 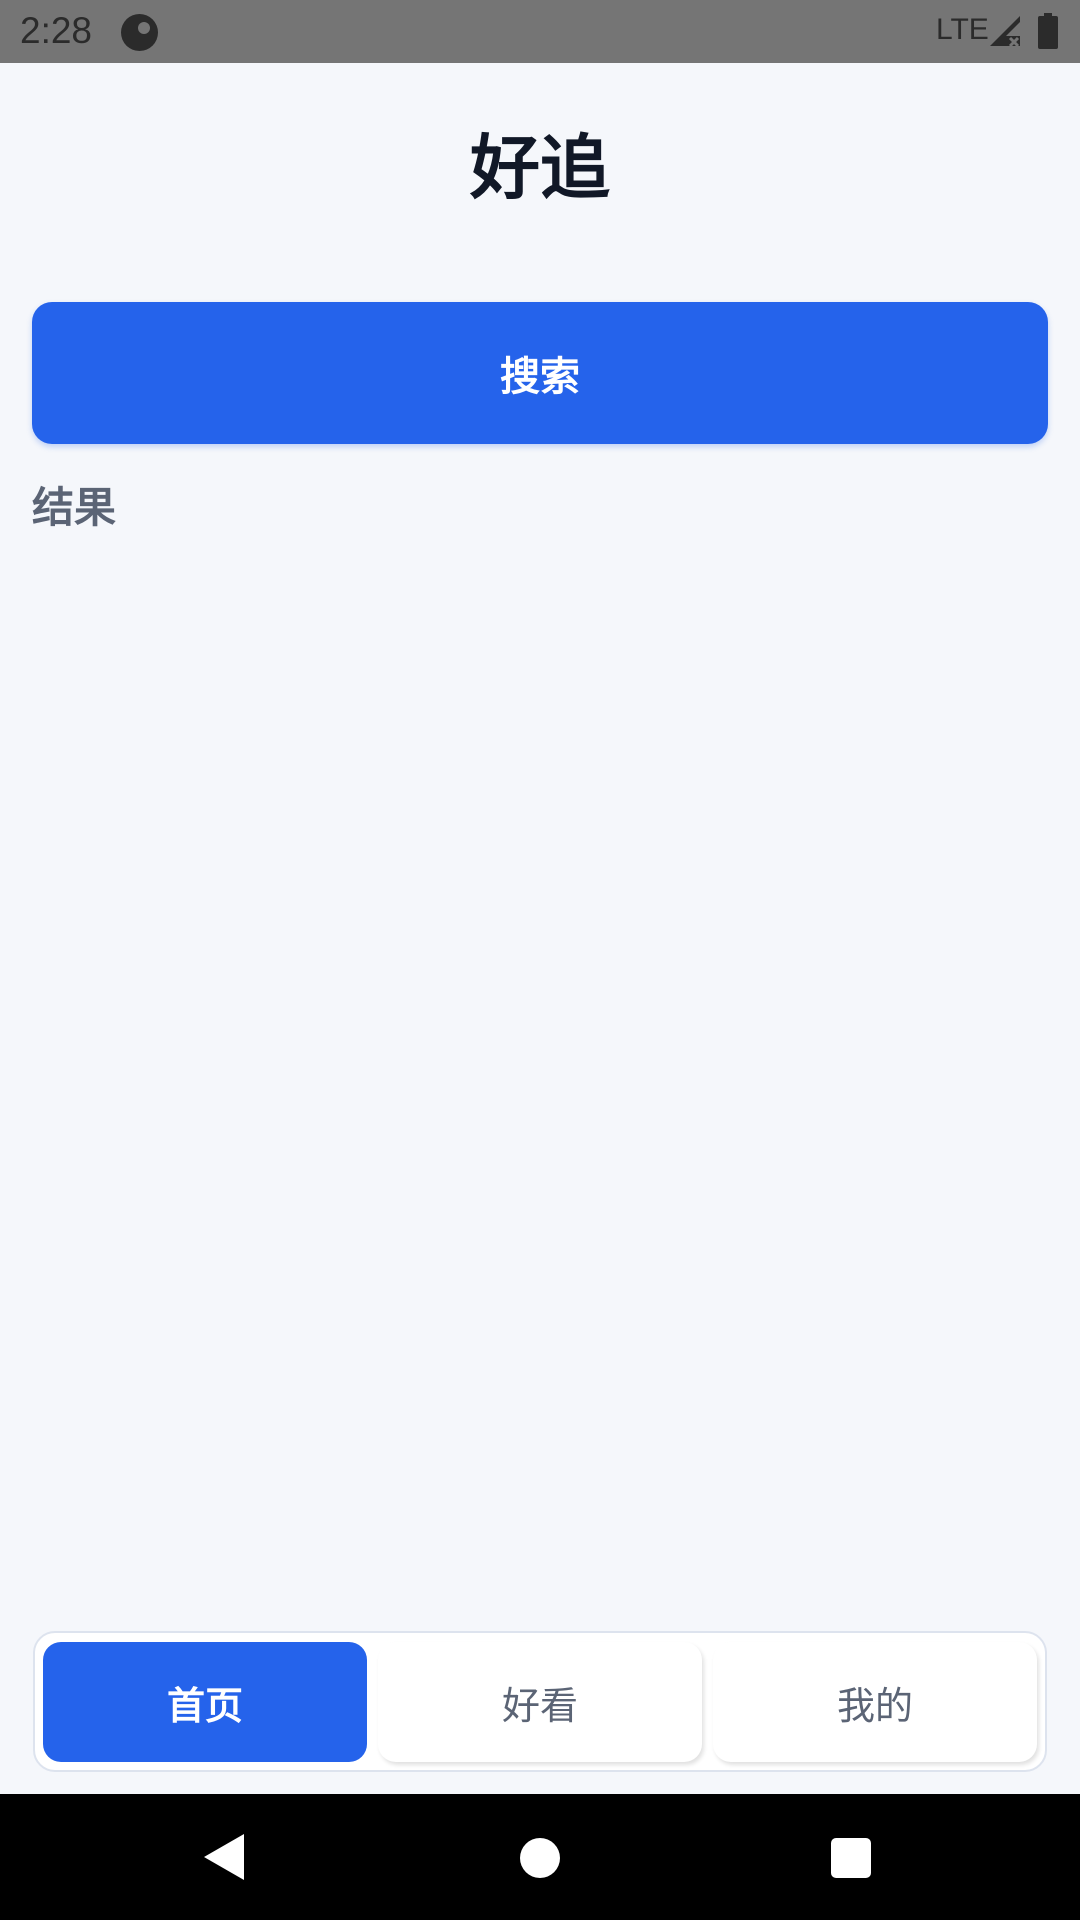 I want to click on status-bar: 2:28 LTE, so click(x=540, y=31).